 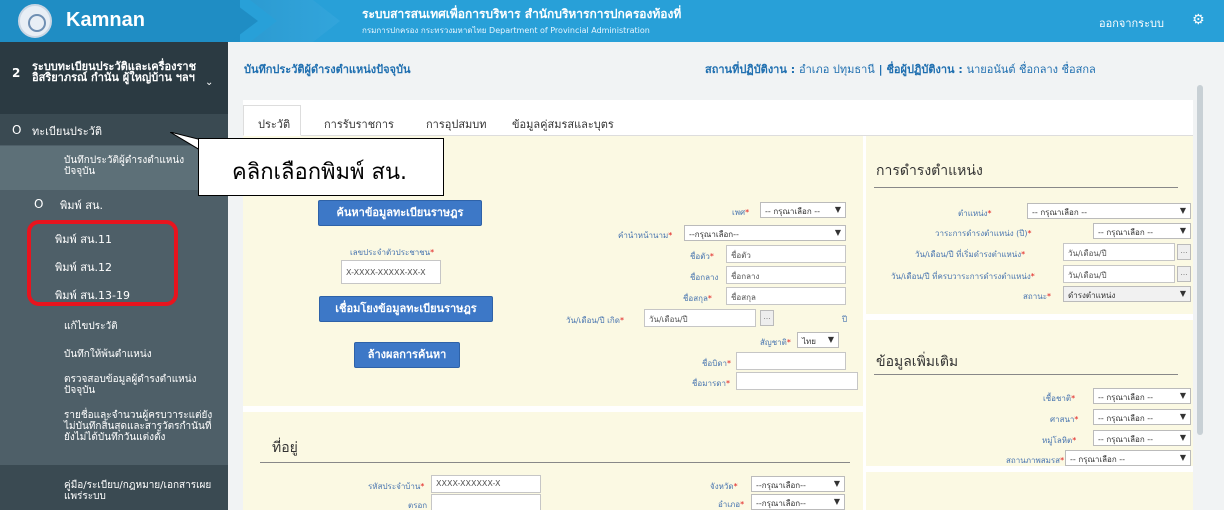 What do you see at coordinates (836, 69) in the screenshot?
I see `location-value: อำเภอ ปทุมธานี` at bounding box center [836, 69].